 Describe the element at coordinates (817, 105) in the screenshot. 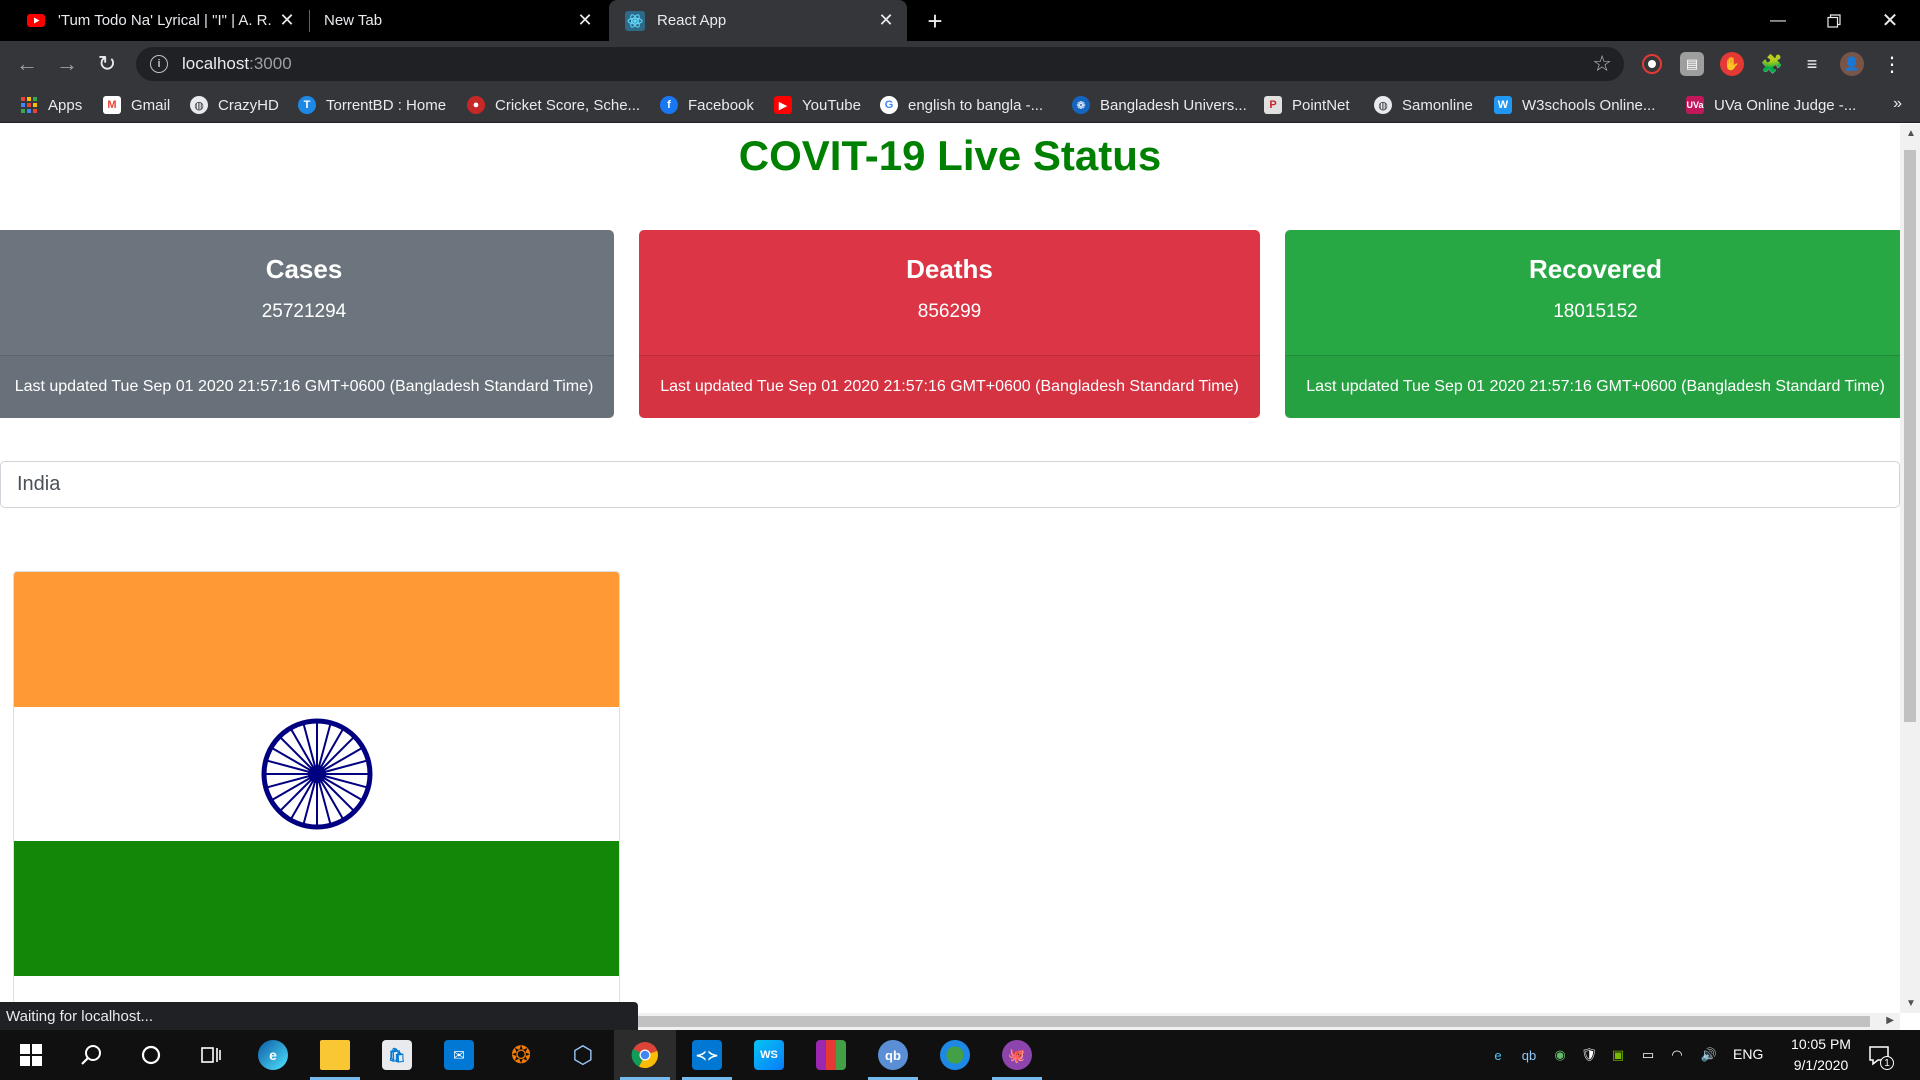

I see `bookmark-youtube: ▶ YouTube` at that location.